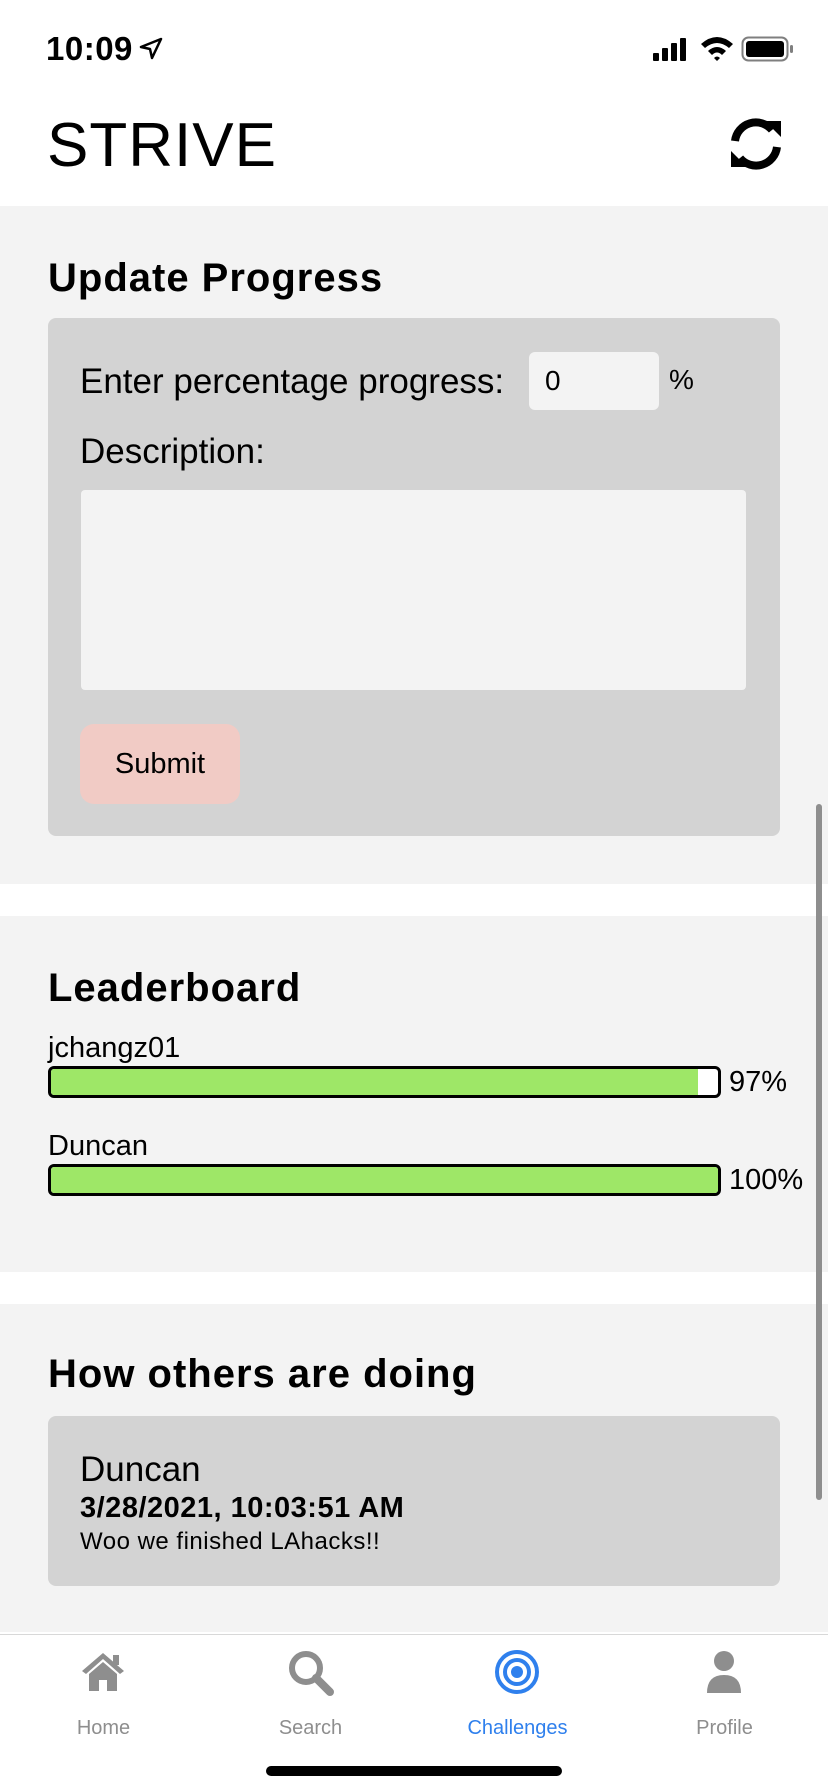 The height and width of the screenshot is (1792, 828). Describe the element at coordinates (216, 278) in the screenshot. I see `update-progress-title: Update Progress` at that location.